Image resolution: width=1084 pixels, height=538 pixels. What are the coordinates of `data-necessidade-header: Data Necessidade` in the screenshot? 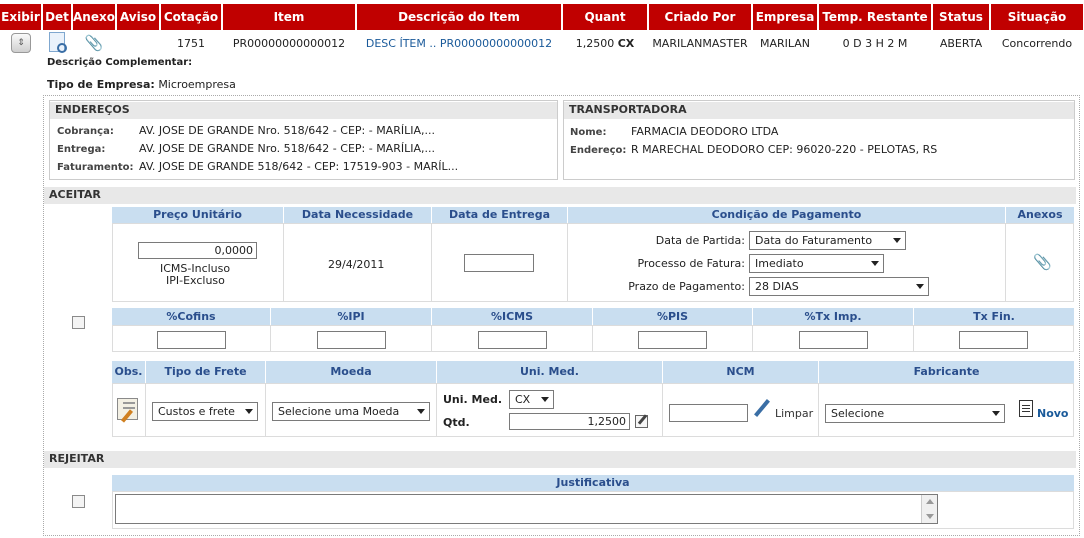 It's located at (357, 215).